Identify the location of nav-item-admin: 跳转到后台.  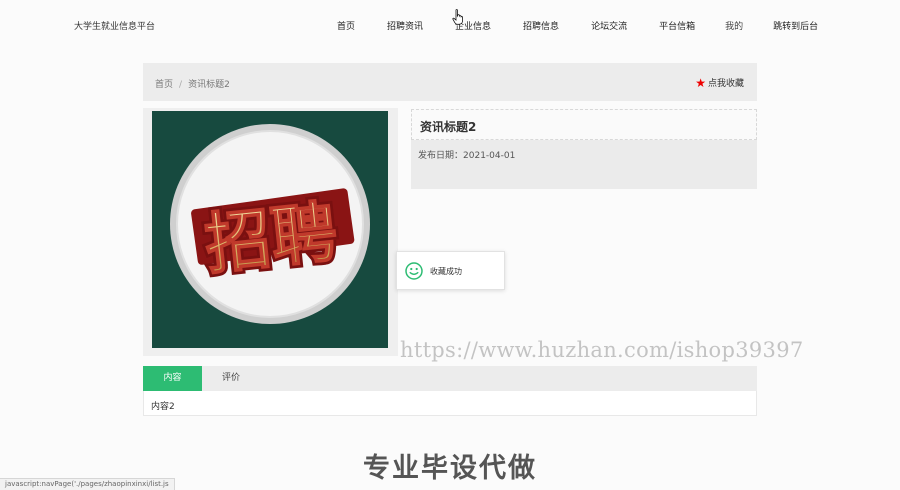
(795, 25).